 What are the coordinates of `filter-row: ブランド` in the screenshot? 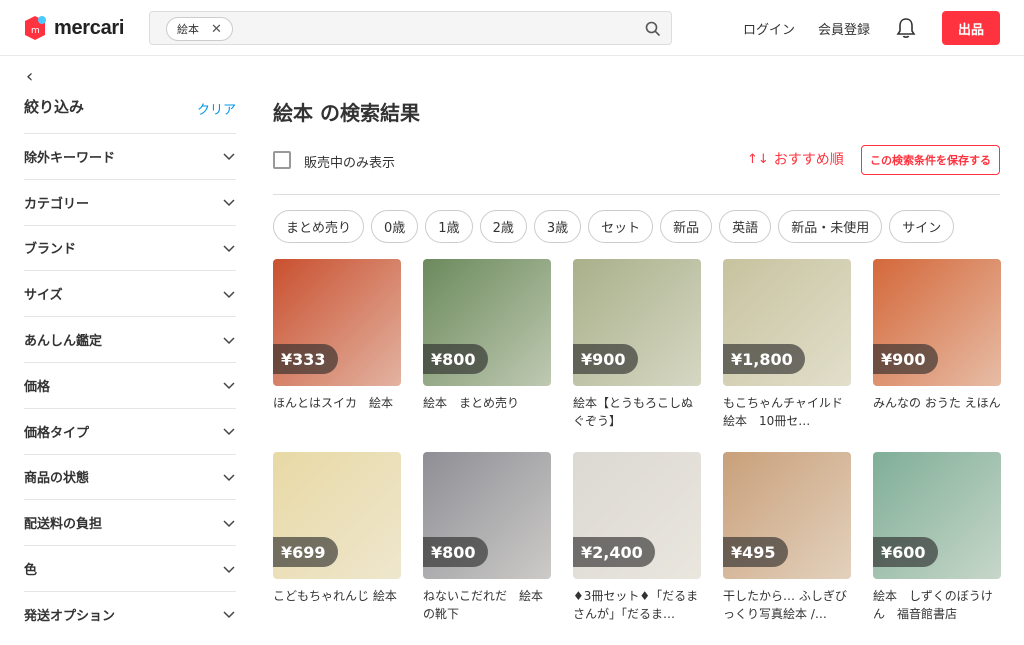 It's located at (130, 247).